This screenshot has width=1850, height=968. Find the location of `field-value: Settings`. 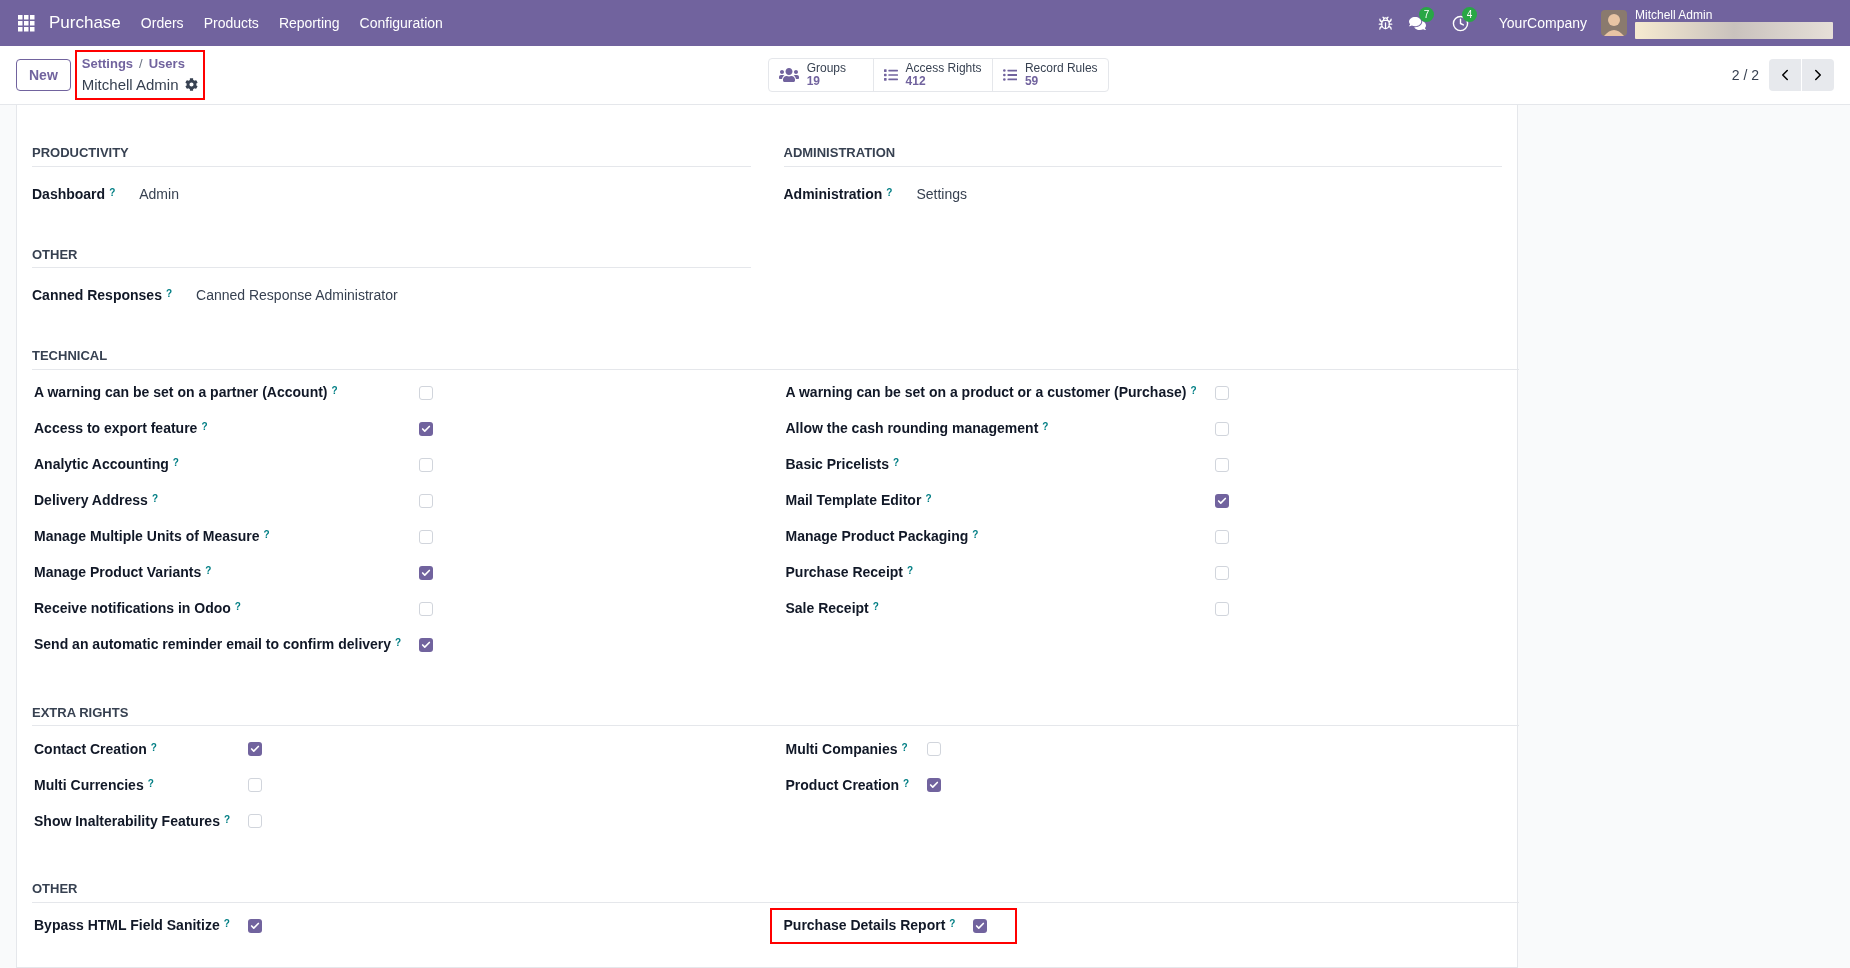

field-value: Settings is located at coordinates (941, 194).